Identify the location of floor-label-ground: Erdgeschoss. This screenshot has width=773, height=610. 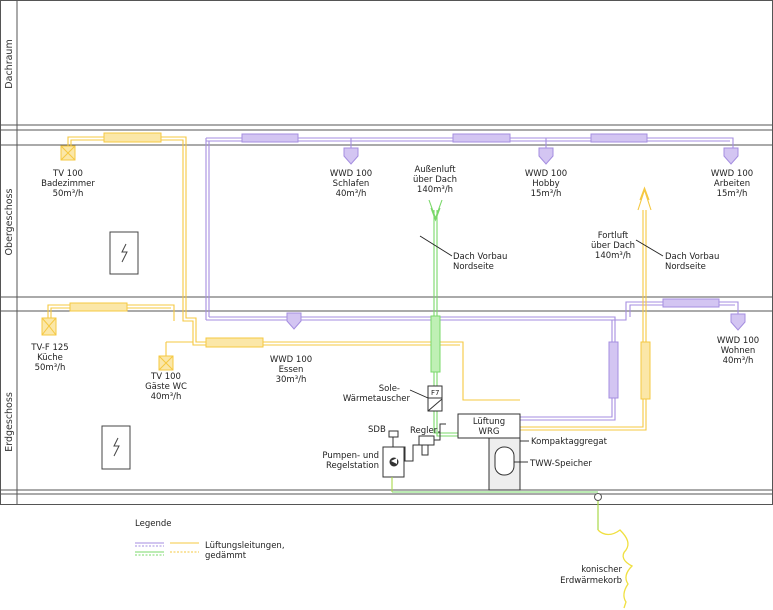
(9, 422).